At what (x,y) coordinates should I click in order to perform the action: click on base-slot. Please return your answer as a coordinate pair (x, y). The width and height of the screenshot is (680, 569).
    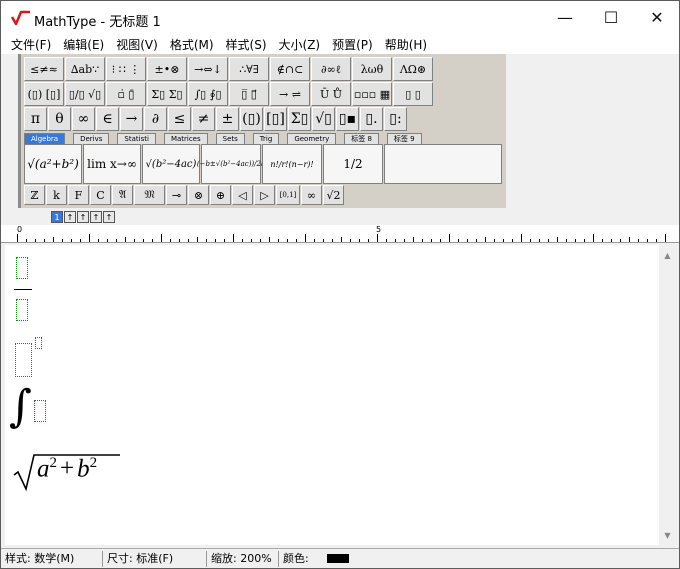
    Looking at the image, I should click on (23, 360).